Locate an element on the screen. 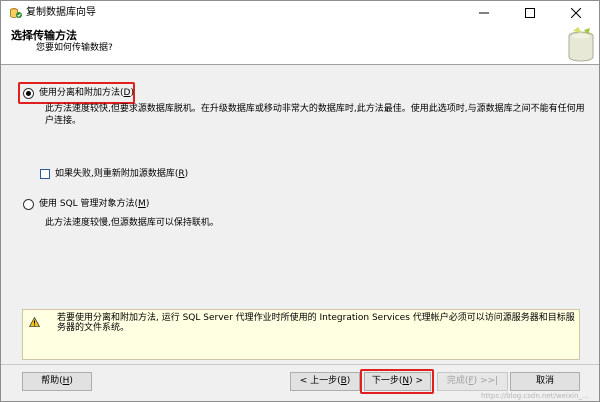 The height and width of the screenshot is (402, 600). page-title: 选择传输方法 is located at coordinates (44, 35).